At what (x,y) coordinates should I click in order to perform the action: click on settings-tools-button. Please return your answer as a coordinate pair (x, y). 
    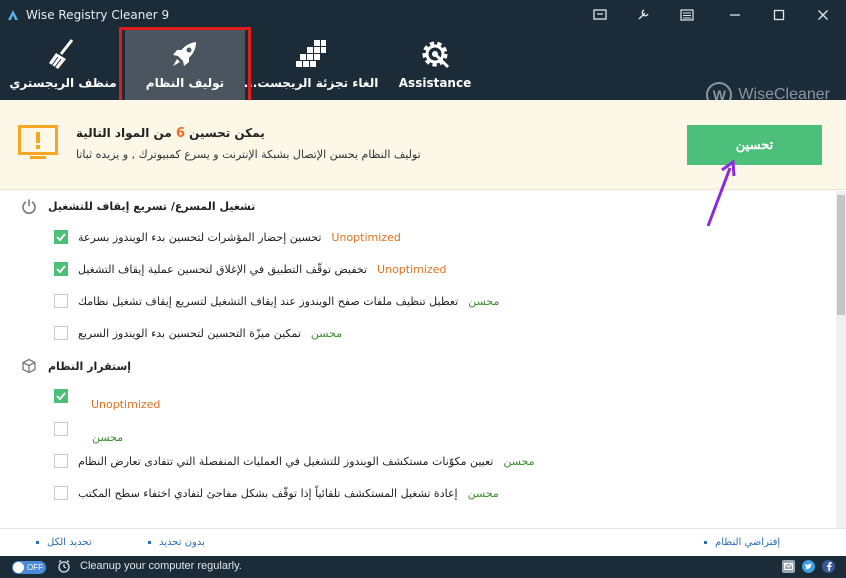
    Looking at the image, I should click on (643, 15).